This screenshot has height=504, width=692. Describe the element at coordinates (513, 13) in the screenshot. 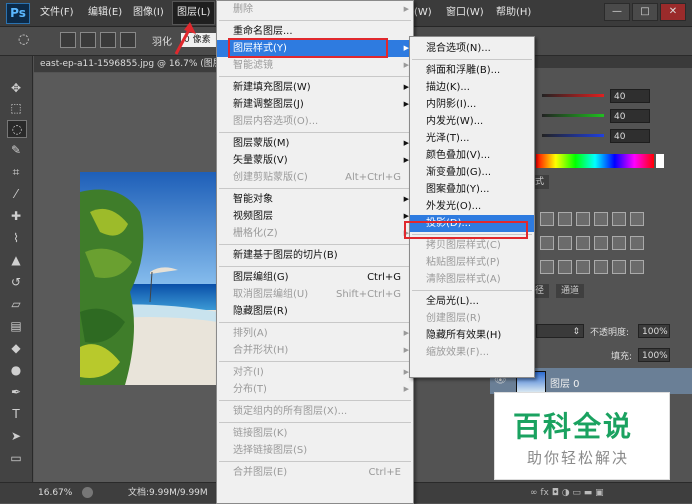

I see `menu-help: 帮助(H)` at that location.